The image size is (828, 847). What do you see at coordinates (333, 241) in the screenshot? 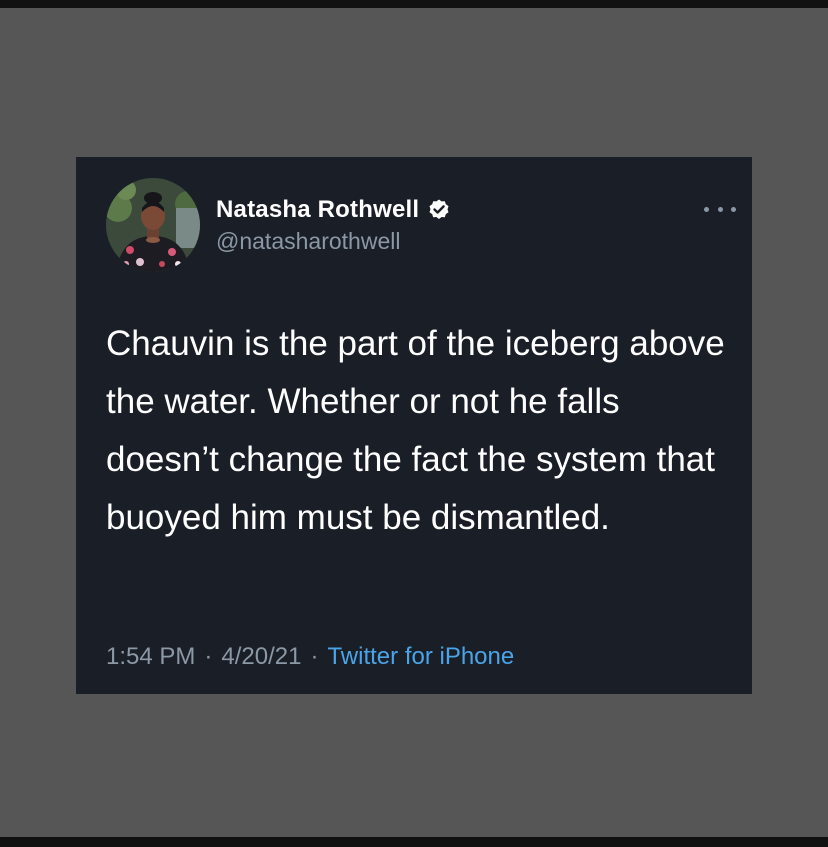
I see `author-handle: @natasharothwell` at bounding box center [333, 241].